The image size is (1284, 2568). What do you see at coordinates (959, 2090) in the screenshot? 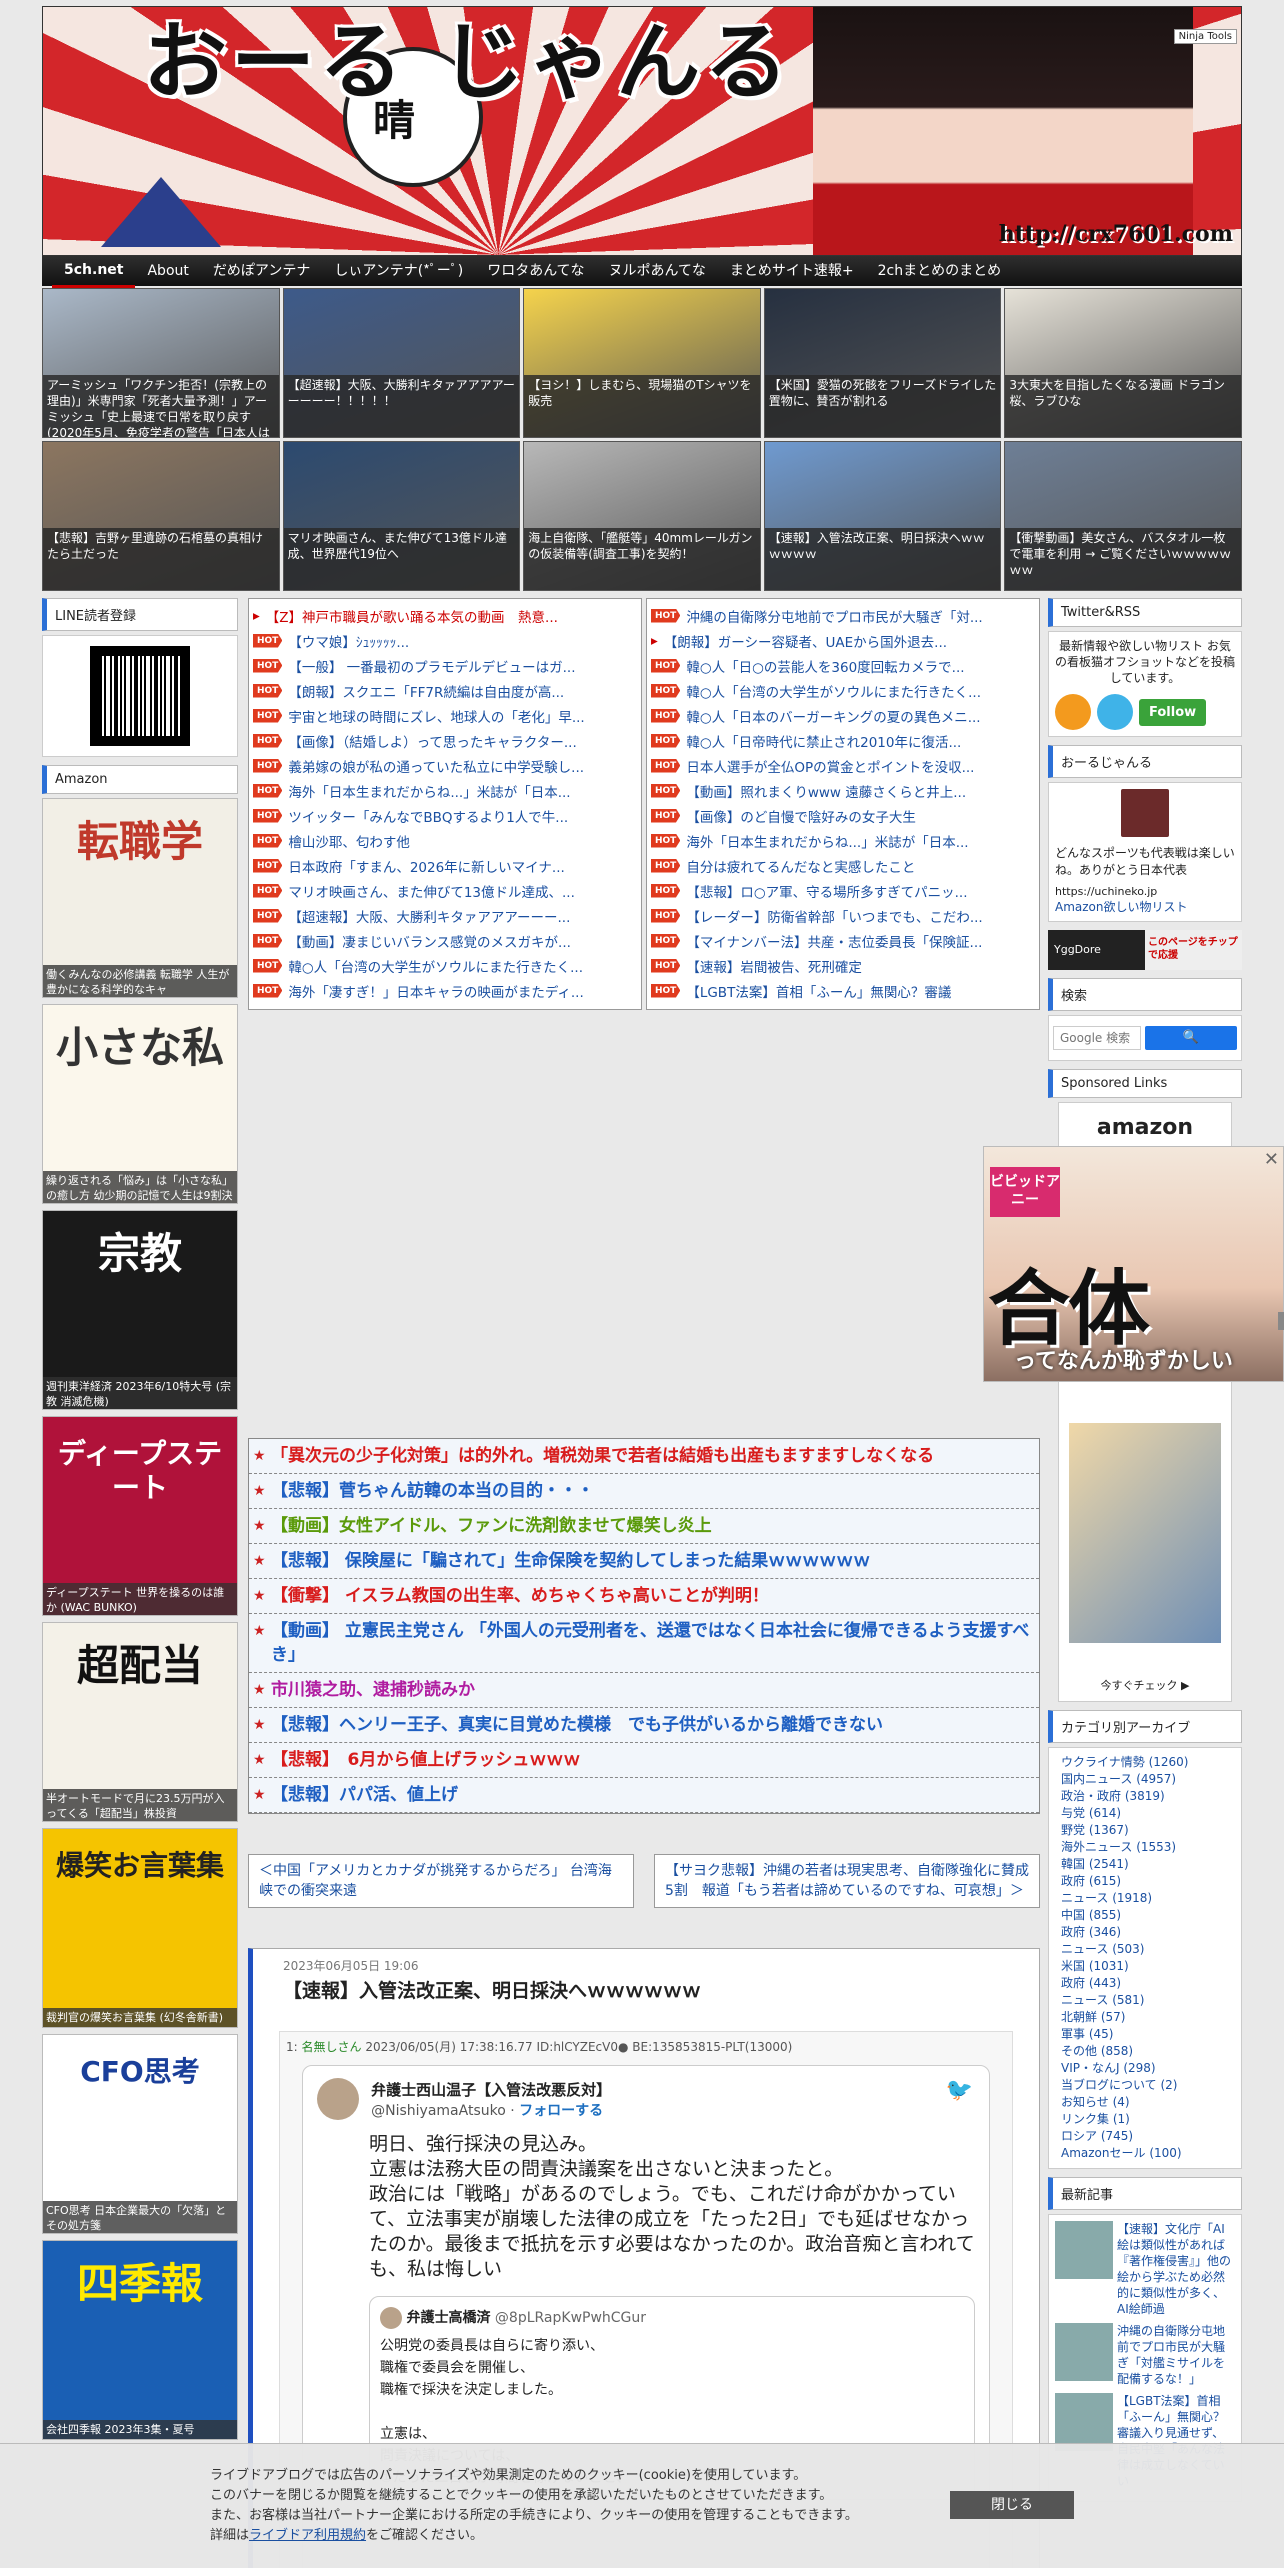
I see `twitter-bird-icon: 🐦` at bounding box center [959, 2090].